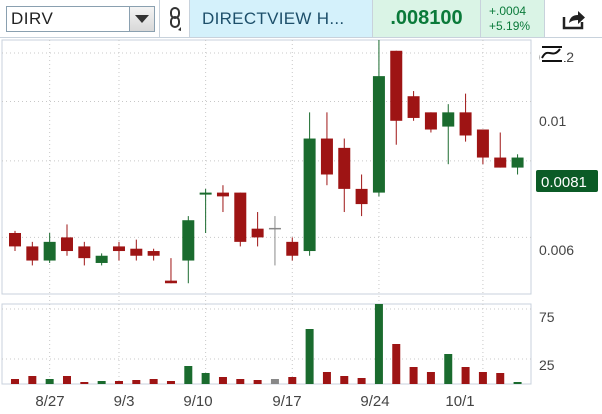 This screenshot has height=414, width=602. What do you see at coordinates (374, 401) in the screenshot?
I see `x-tick-label: 9/24` at bounding box center [374, 401].